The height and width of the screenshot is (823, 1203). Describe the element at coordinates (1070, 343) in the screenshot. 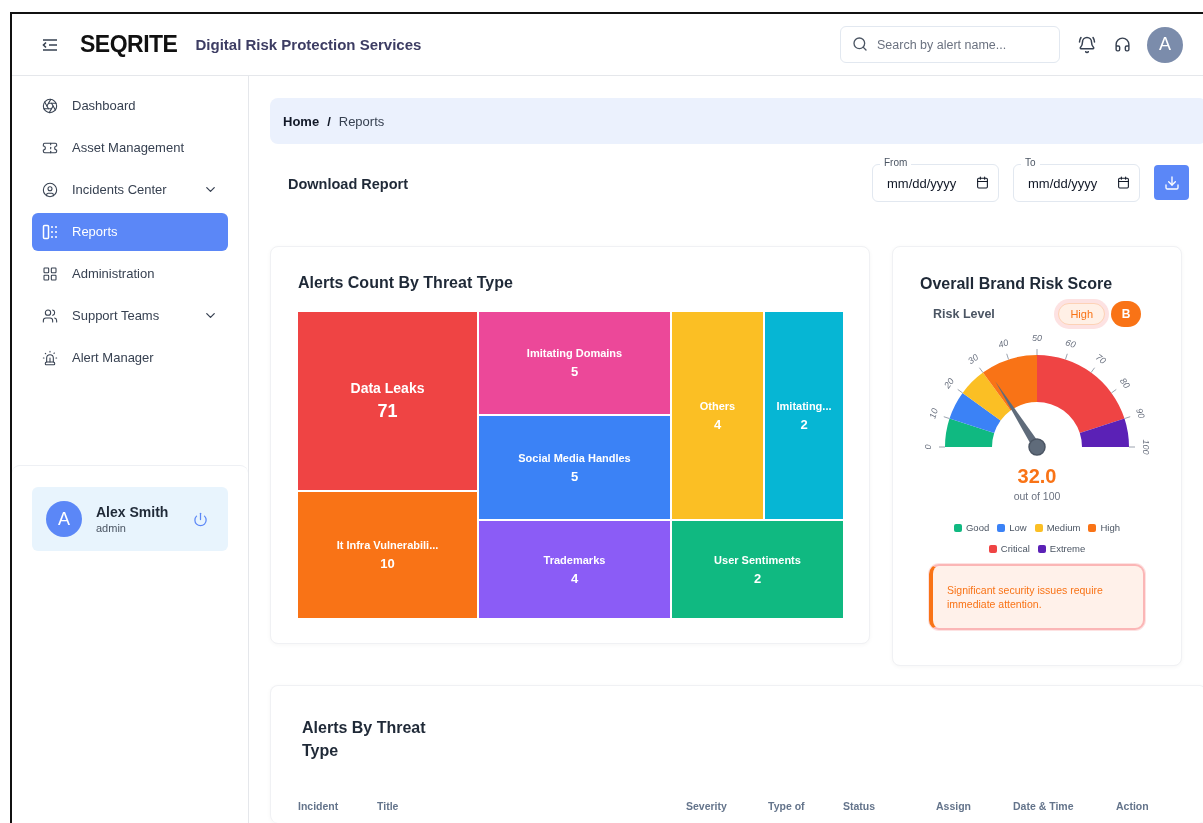

I see `tick-label: 60` at that location.